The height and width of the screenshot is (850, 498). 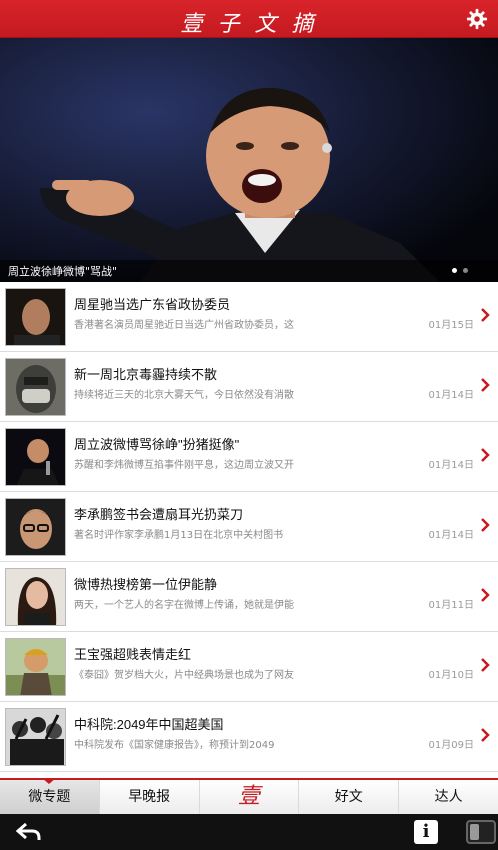 What do you see at coordinates (29, 832) in the screenshot?
I see `back-arrow-icon` at bounding box center [29, 832].